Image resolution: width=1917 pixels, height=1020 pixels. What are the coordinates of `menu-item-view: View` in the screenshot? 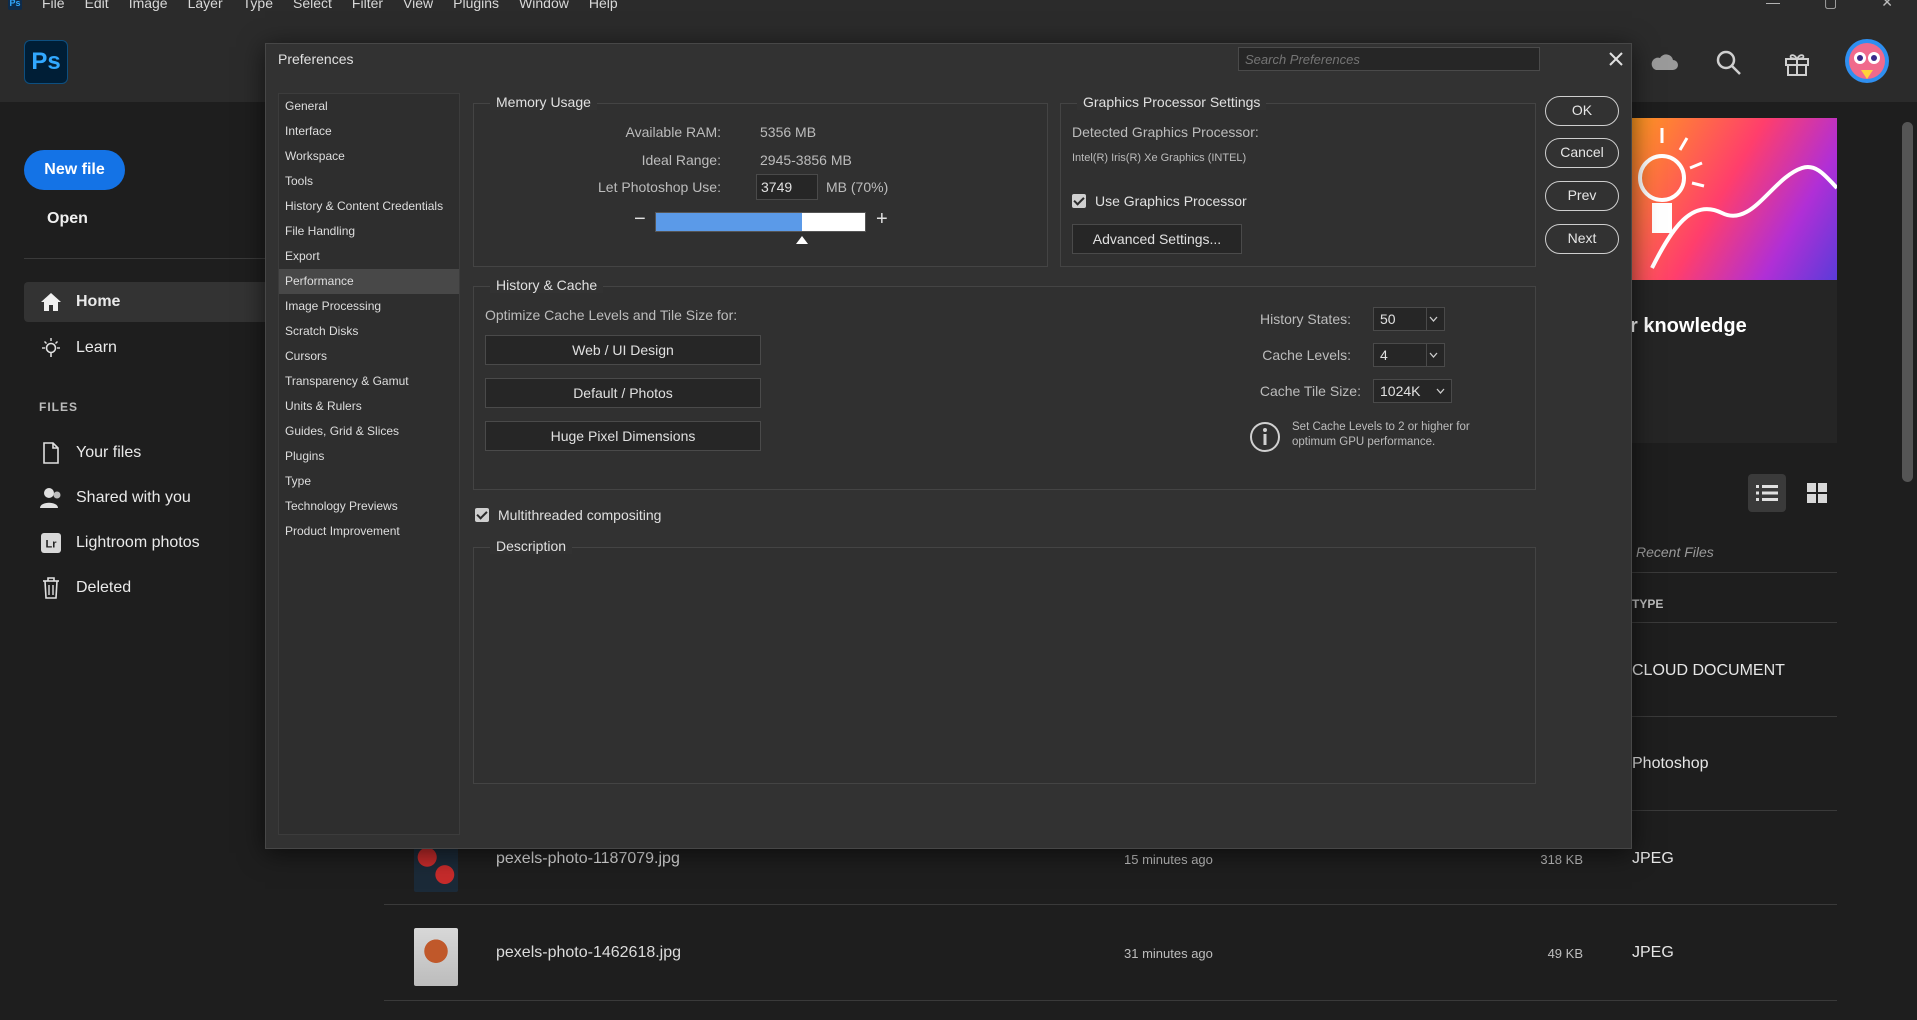 It's located at (418, 5).